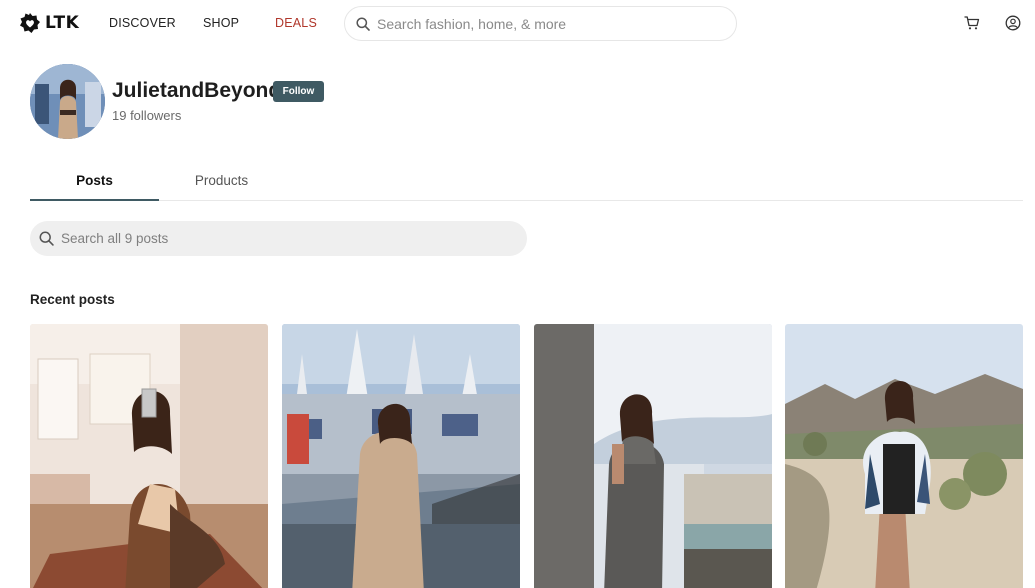  I want to click on follow-button: Follow, so click(298, 91).